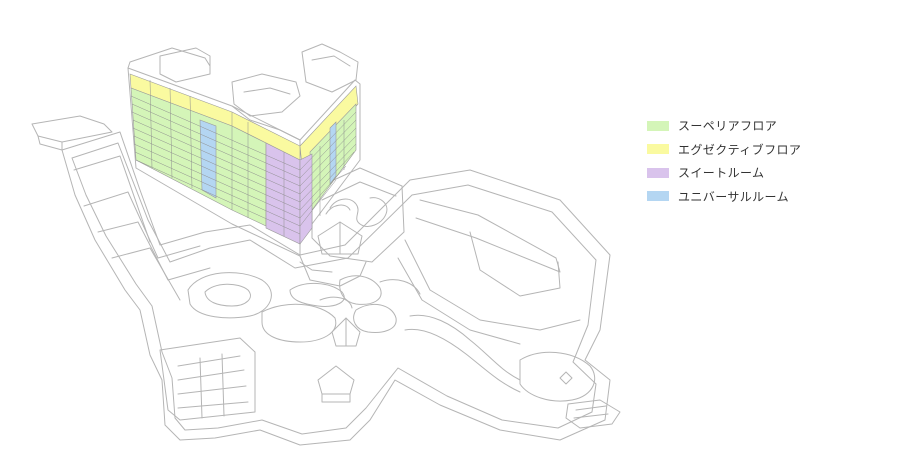  I want to click on legend-swatch-superior, so click(658, 125).